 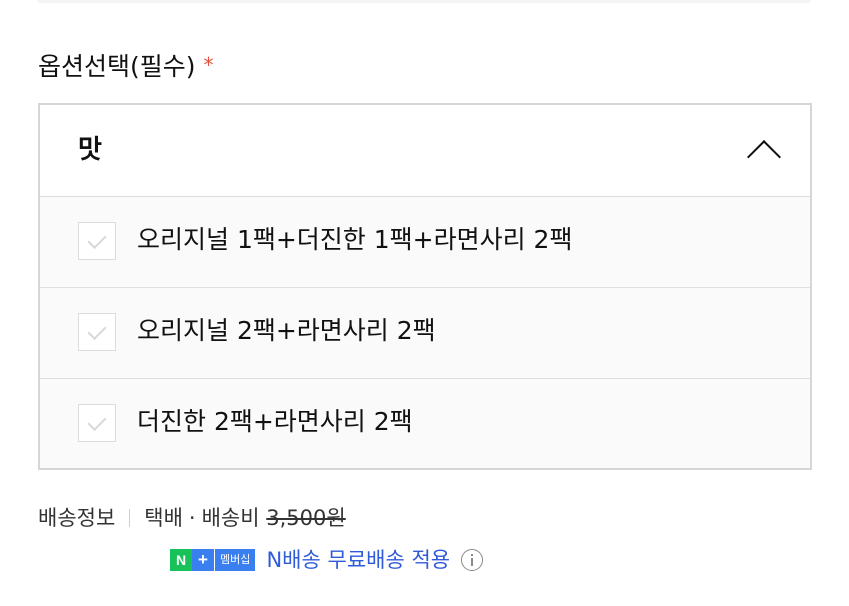 I want to click on shipping-info: 배송정보 택배 · 배송비 3,500원, so click(x=192, y=518).